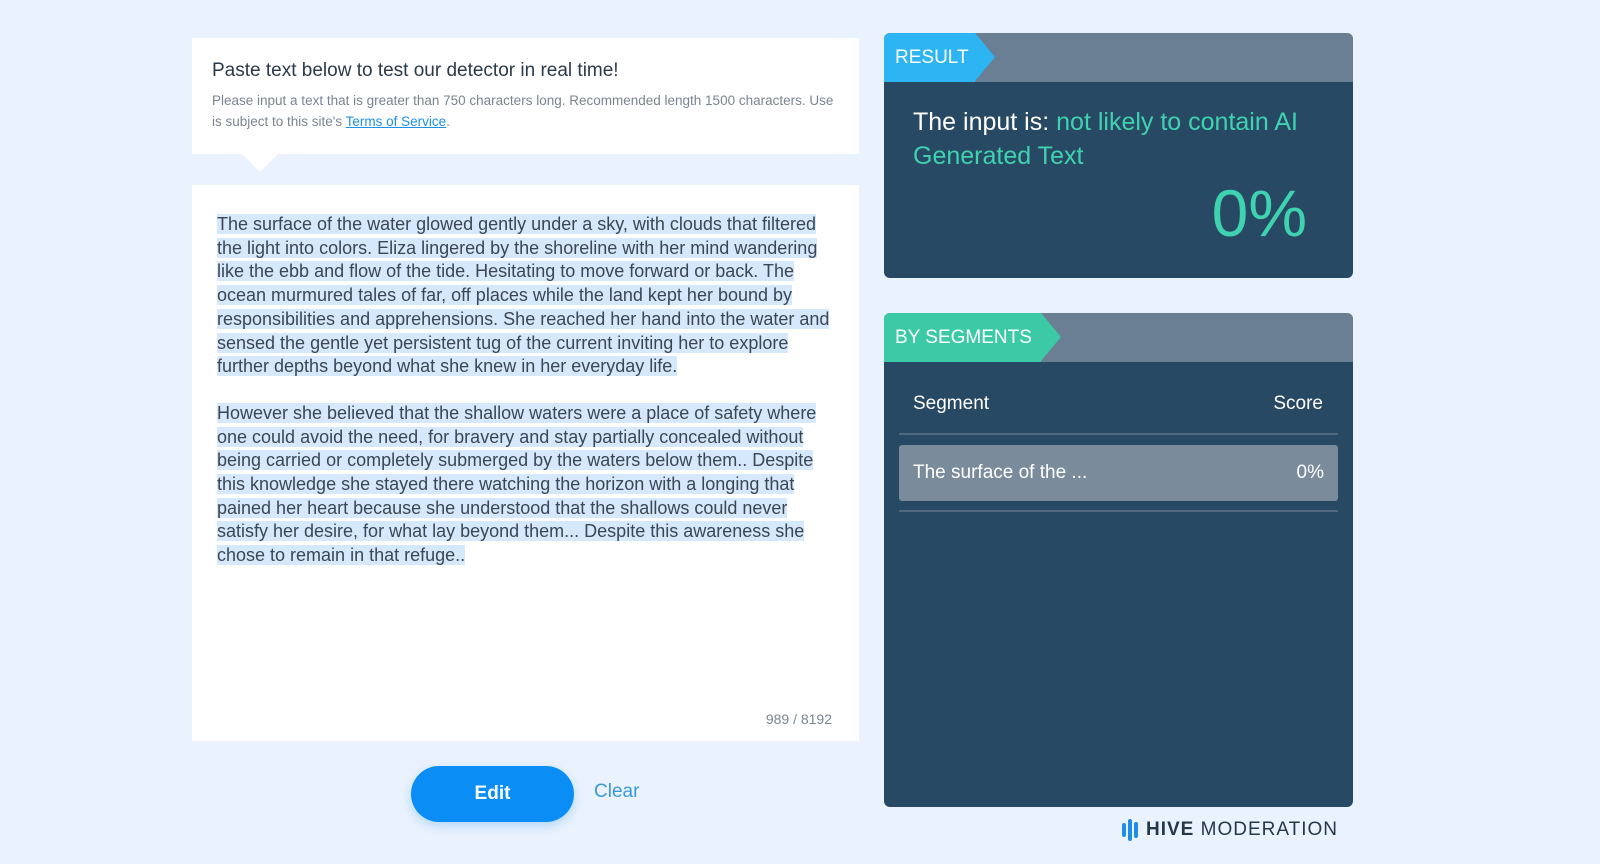  I want to click on hive-logo-icon, so click(1130, 830).